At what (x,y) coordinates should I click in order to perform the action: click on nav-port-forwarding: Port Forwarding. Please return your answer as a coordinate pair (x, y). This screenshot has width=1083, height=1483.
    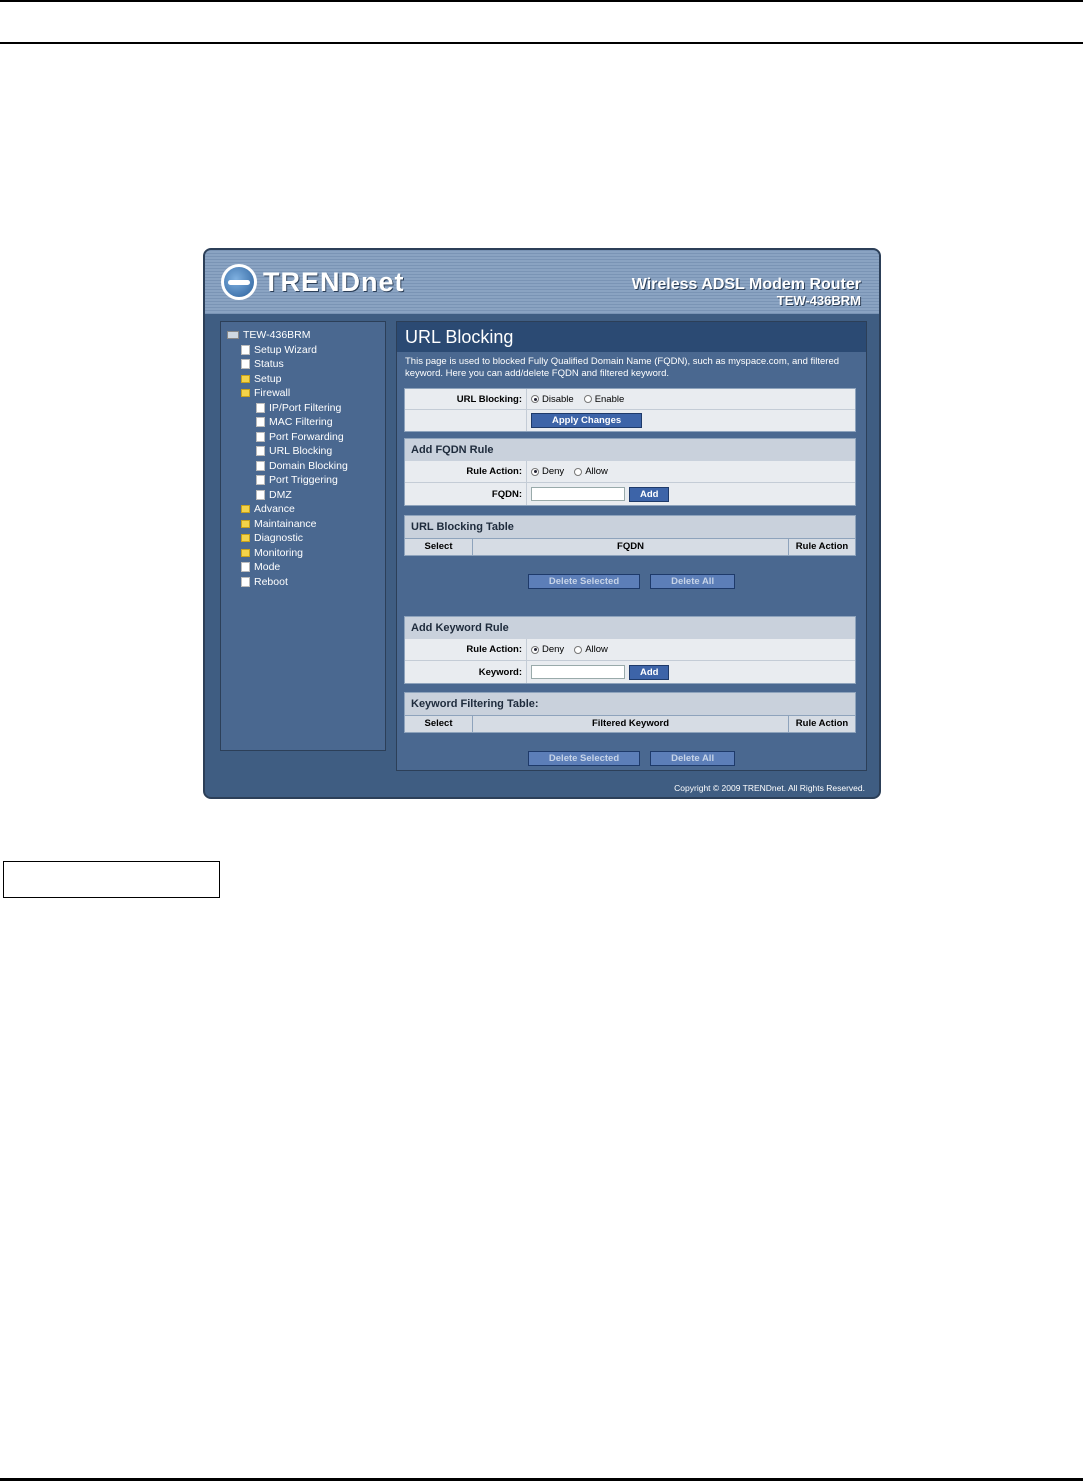
    Looking at the image, I should click on (287, 437).